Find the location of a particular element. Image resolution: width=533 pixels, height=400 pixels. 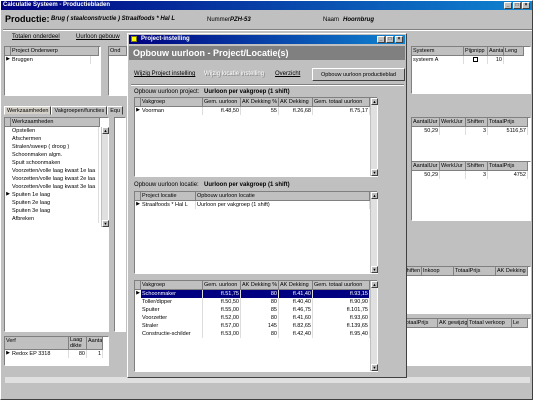

werkzaamheden-scrollbar: ▲ ▼ is located at coordinates (105, 177).